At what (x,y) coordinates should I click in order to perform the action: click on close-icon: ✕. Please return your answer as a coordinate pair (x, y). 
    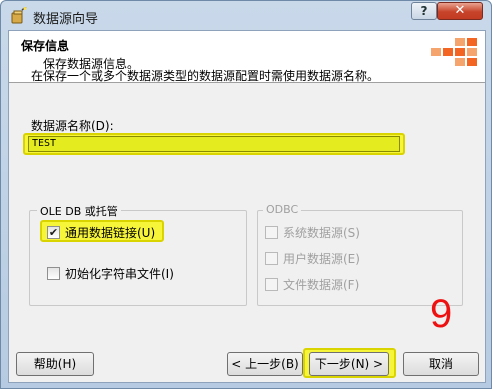
    Looking at the image, I should click on (460, 10).